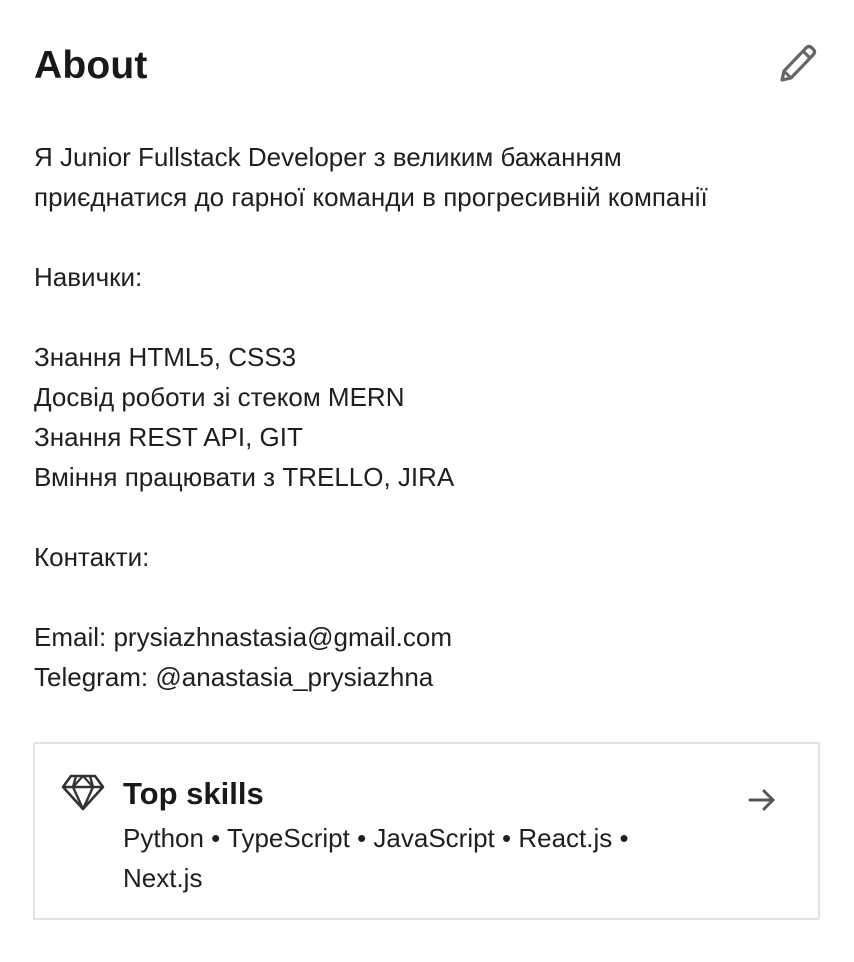 The height and width of the screenshot is (962, 854). Describe the element at coordinates (762, 800) in the screenshot. I see `arrow-right-icon` at that location.